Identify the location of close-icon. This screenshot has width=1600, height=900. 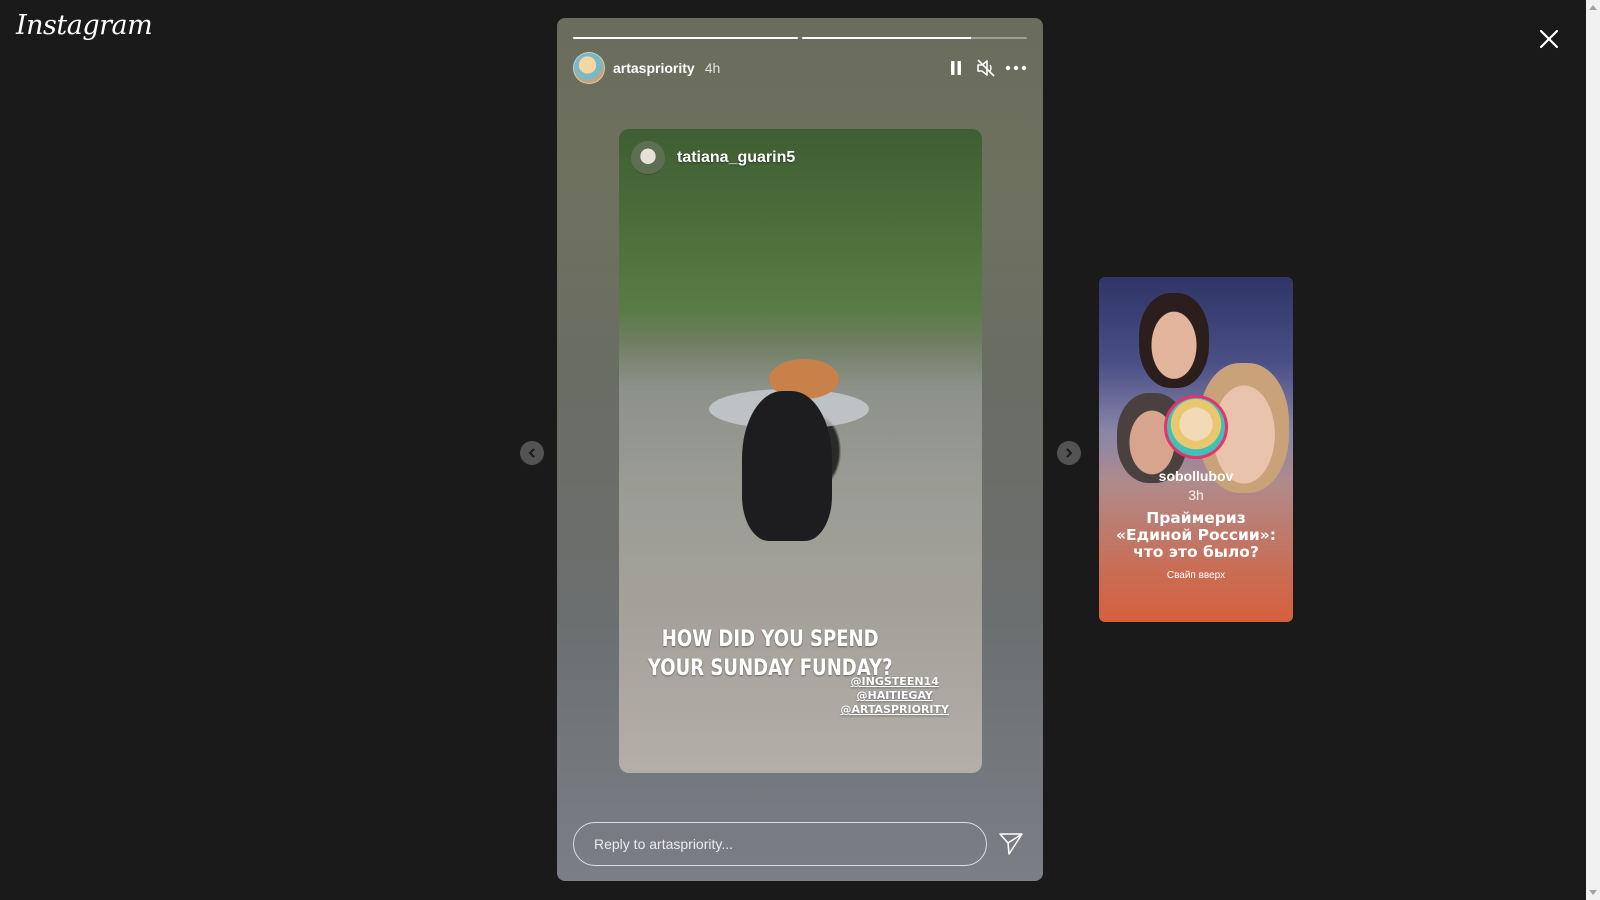
(1549, 39).